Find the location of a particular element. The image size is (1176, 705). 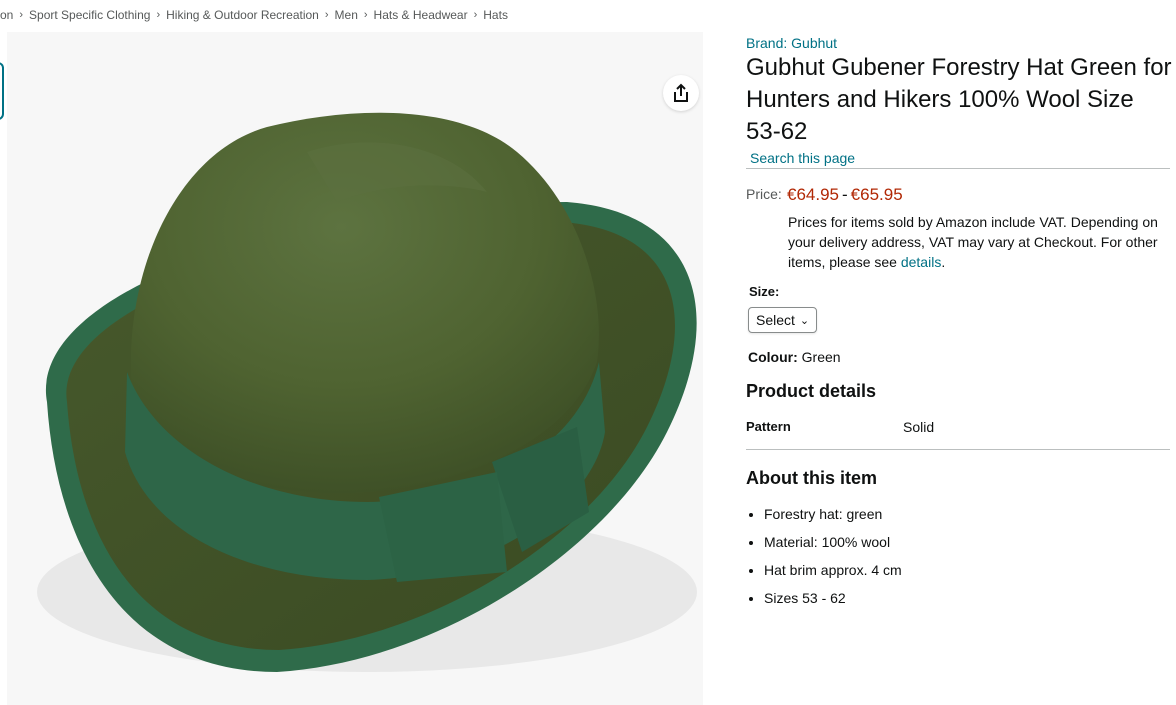

colour-row: Colour: Green is located at coordinates (794, 357).